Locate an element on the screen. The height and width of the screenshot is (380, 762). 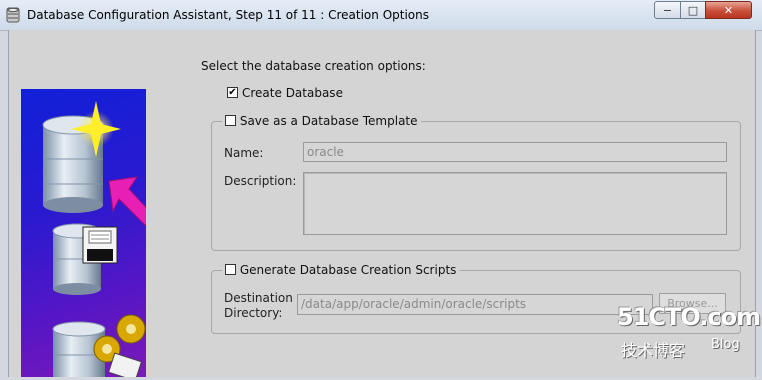
generate-scripts-label: Generate Database Creation Scripts is located at coordinates (348, 270).